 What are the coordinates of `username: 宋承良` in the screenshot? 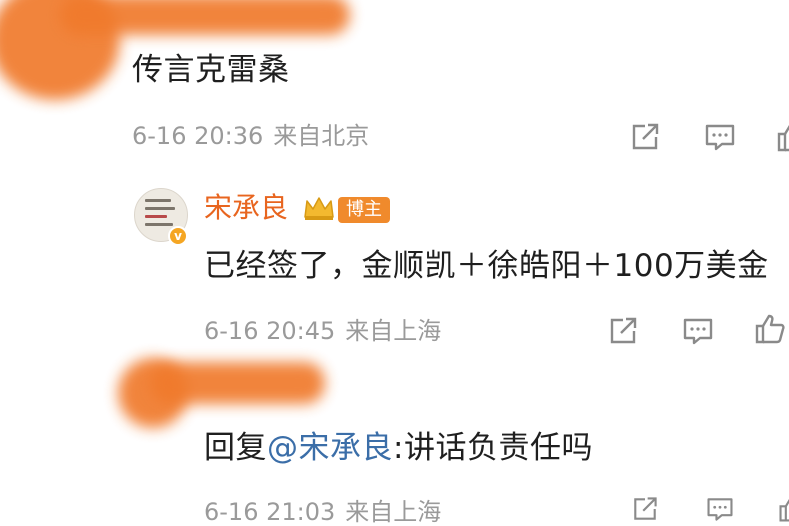 It's located at (246, 208).